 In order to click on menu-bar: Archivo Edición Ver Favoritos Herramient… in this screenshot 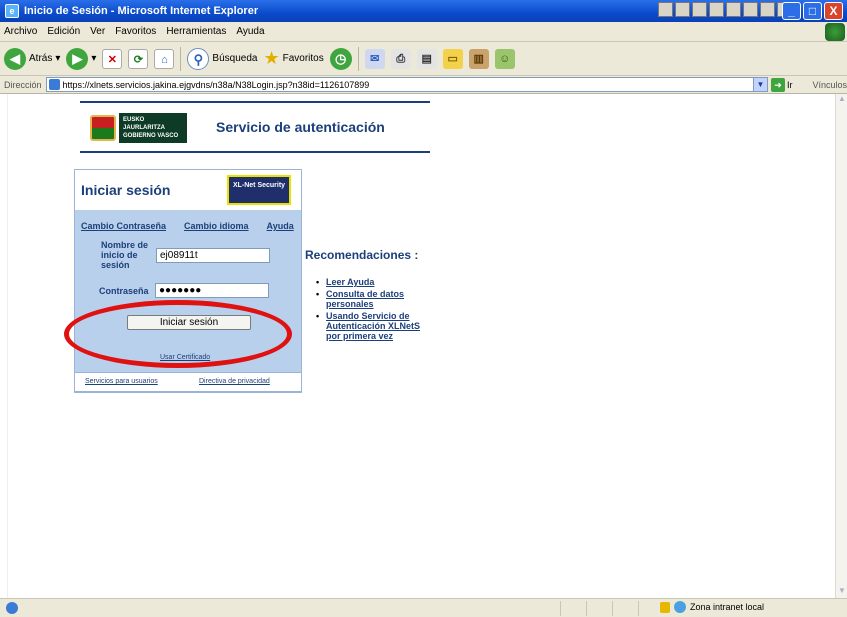, I will do `click(423, 32)`.